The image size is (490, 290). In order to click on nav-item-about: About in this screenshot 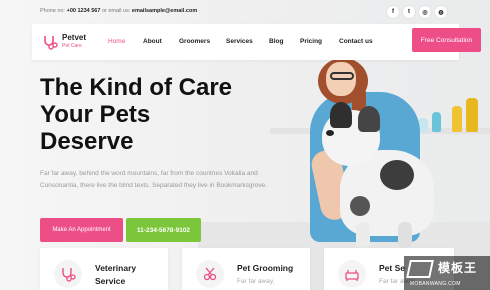, I will do `click(152, 41)`.